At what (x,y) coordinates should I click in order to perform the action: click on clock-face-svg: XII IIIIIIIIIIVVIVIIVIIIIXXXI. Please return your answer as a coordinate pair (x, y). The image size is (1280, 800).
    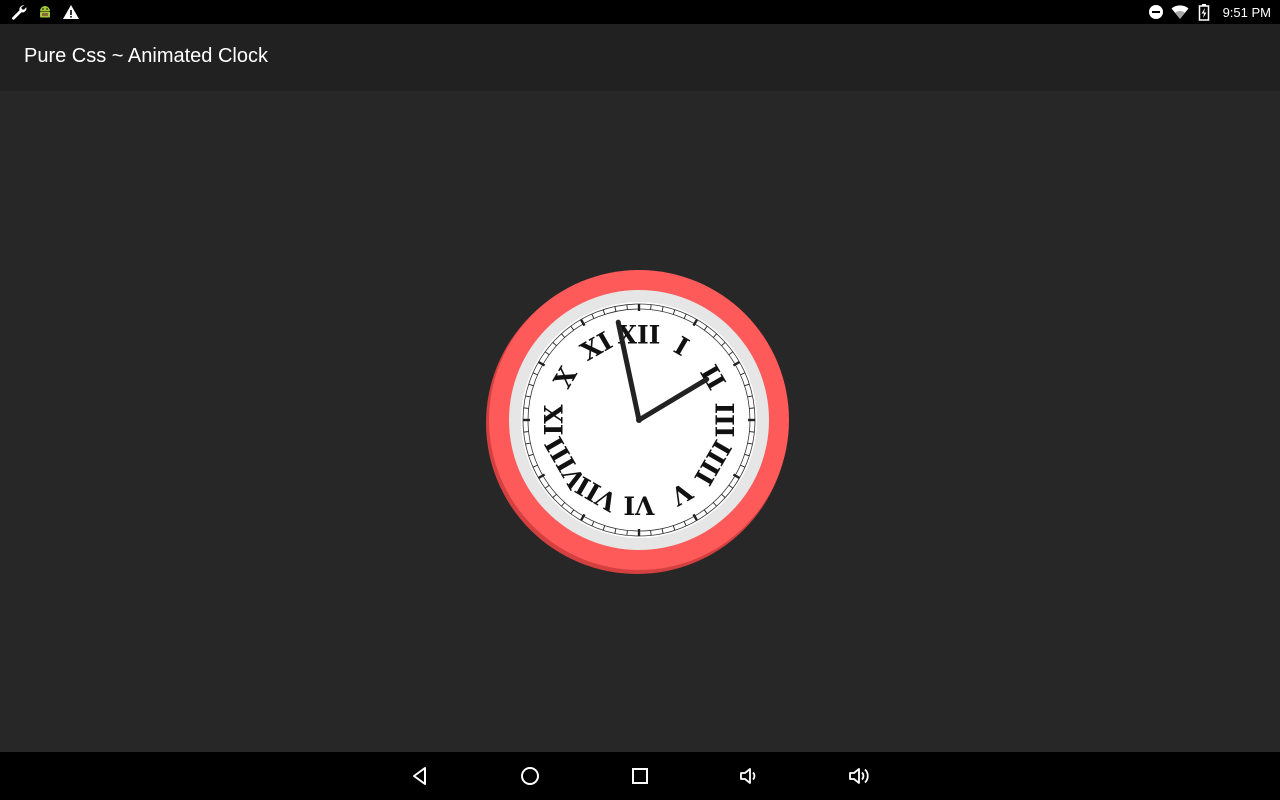
    Looking at the image, I should click on (637, 422).